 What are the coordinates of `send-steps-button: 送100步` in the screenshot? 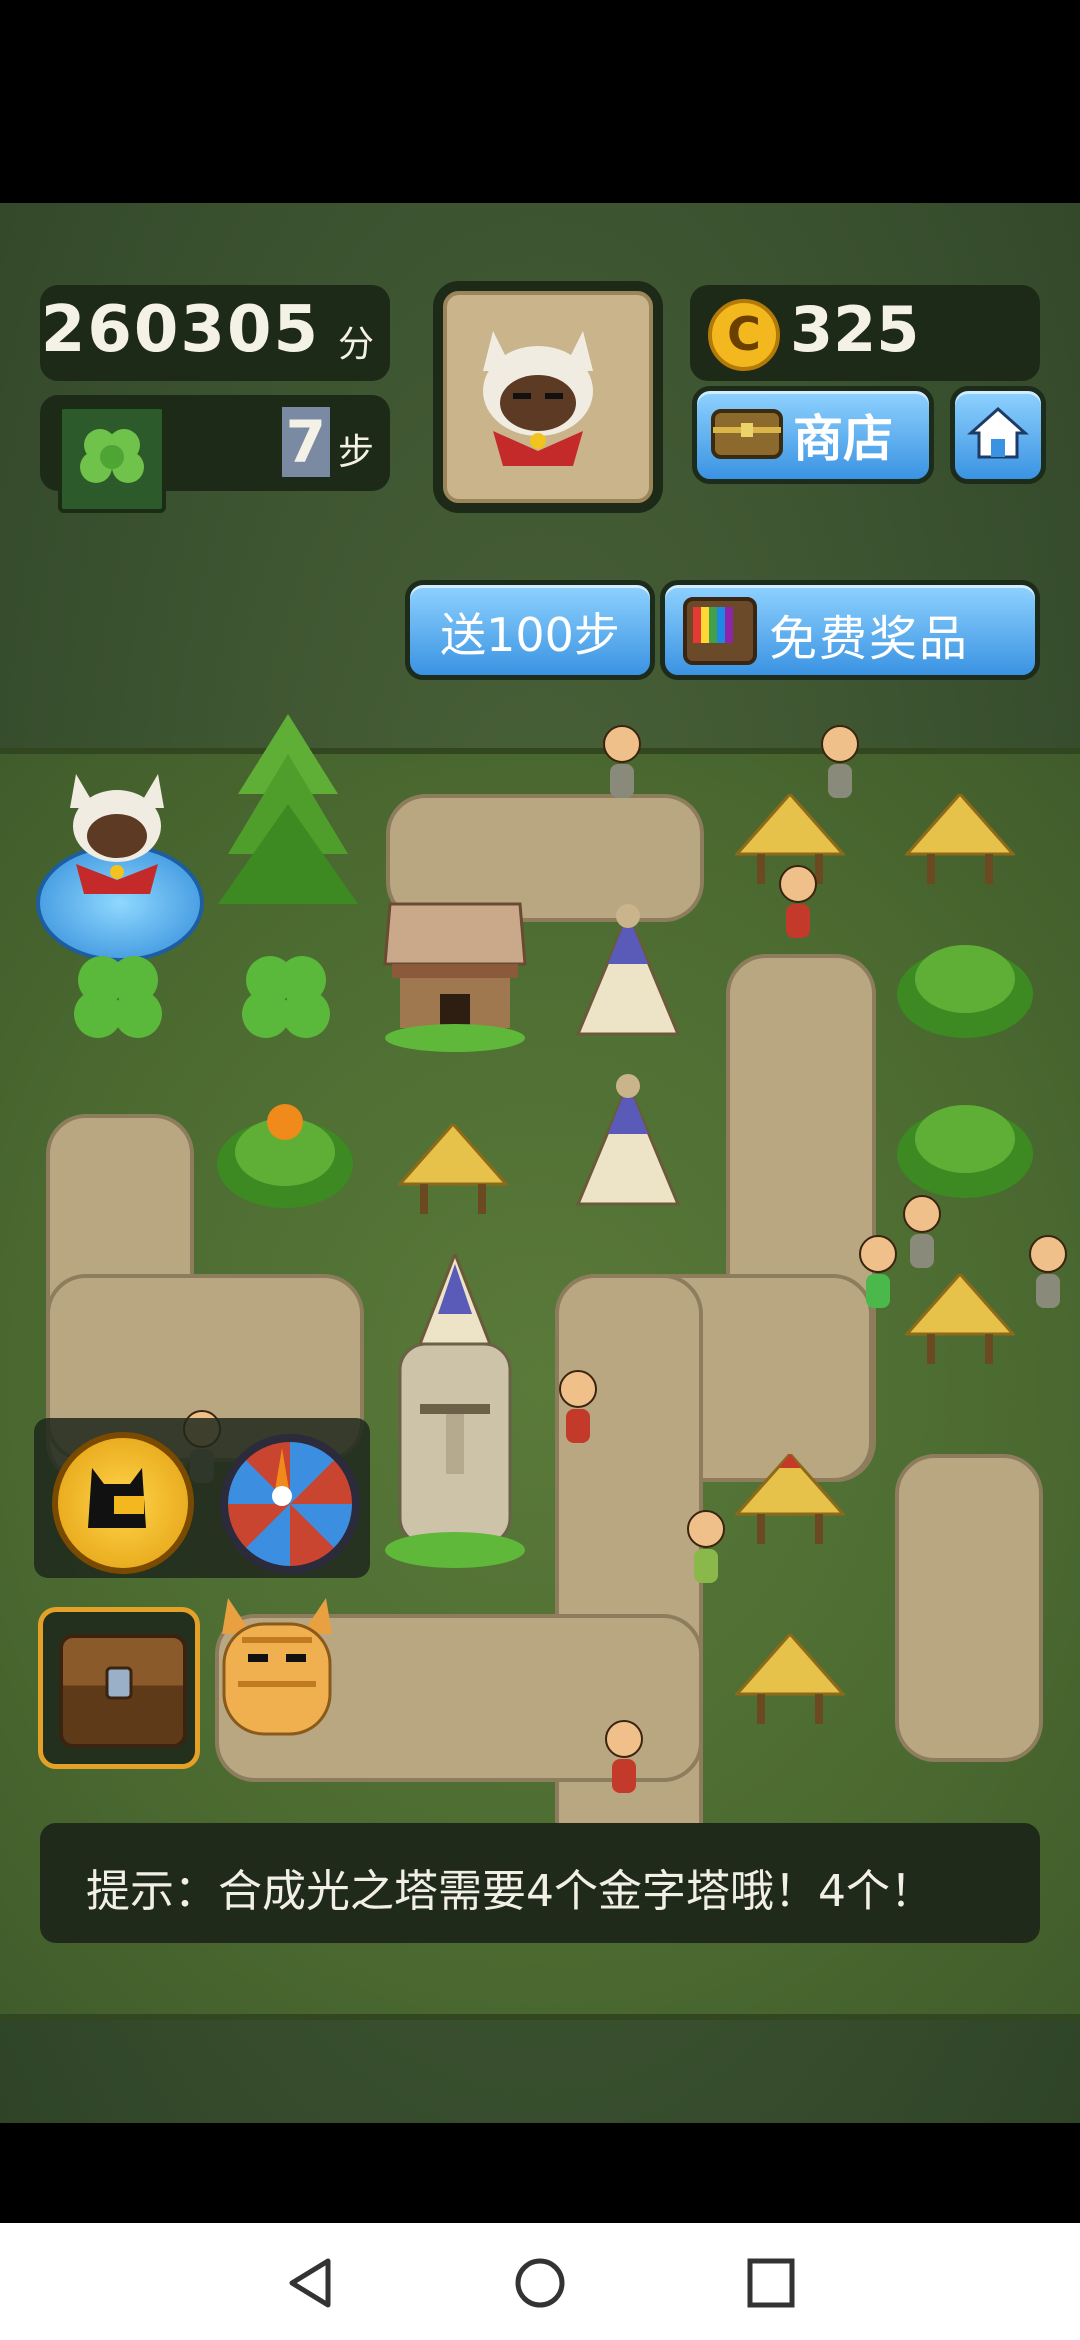 It's located at (530, 630).